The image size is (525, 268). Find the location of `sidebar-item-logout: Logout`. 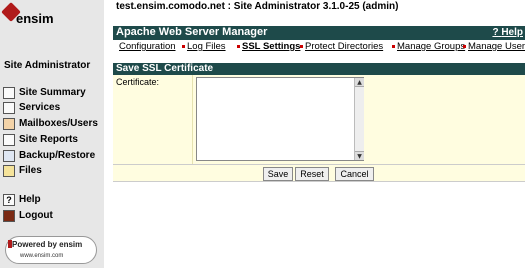

sidebar-item-logout: Logout is located at coordinates (53, 215).